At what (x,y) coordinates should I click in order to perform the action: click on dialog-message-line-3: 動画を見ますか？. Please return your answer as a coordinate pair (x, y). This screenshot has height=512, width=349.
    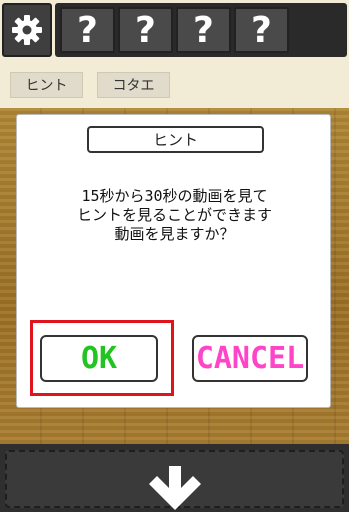
    Looking at the image, I should click on (174, 234).